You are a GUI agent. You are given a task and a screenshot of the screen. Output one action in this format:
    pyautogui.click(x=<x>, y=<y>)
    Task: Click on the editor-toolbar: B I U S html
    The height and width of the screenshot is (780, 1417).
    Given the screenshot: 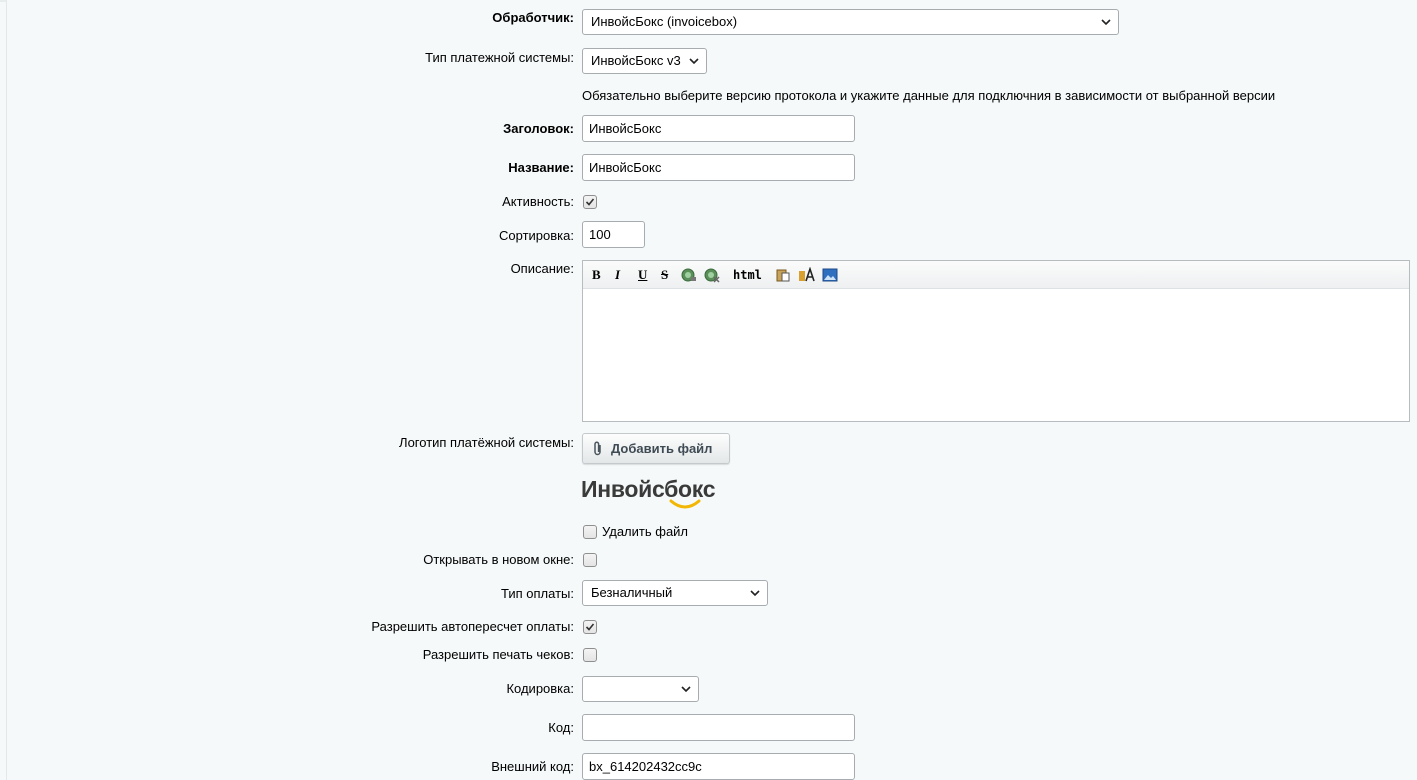 What is the action you would take?
    pyautogui.click(x=996, y=275)
    